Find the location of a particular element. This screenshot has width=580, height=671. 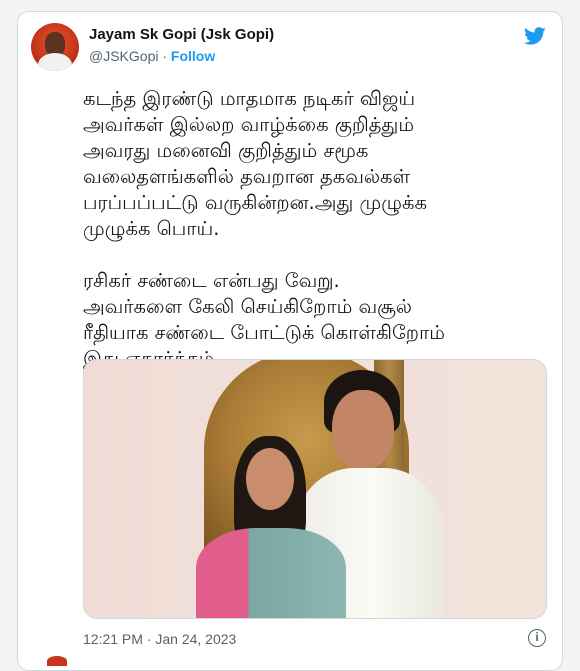

author-handle-row: @JSKGopi · Follow is located at coordinates (152, 56).